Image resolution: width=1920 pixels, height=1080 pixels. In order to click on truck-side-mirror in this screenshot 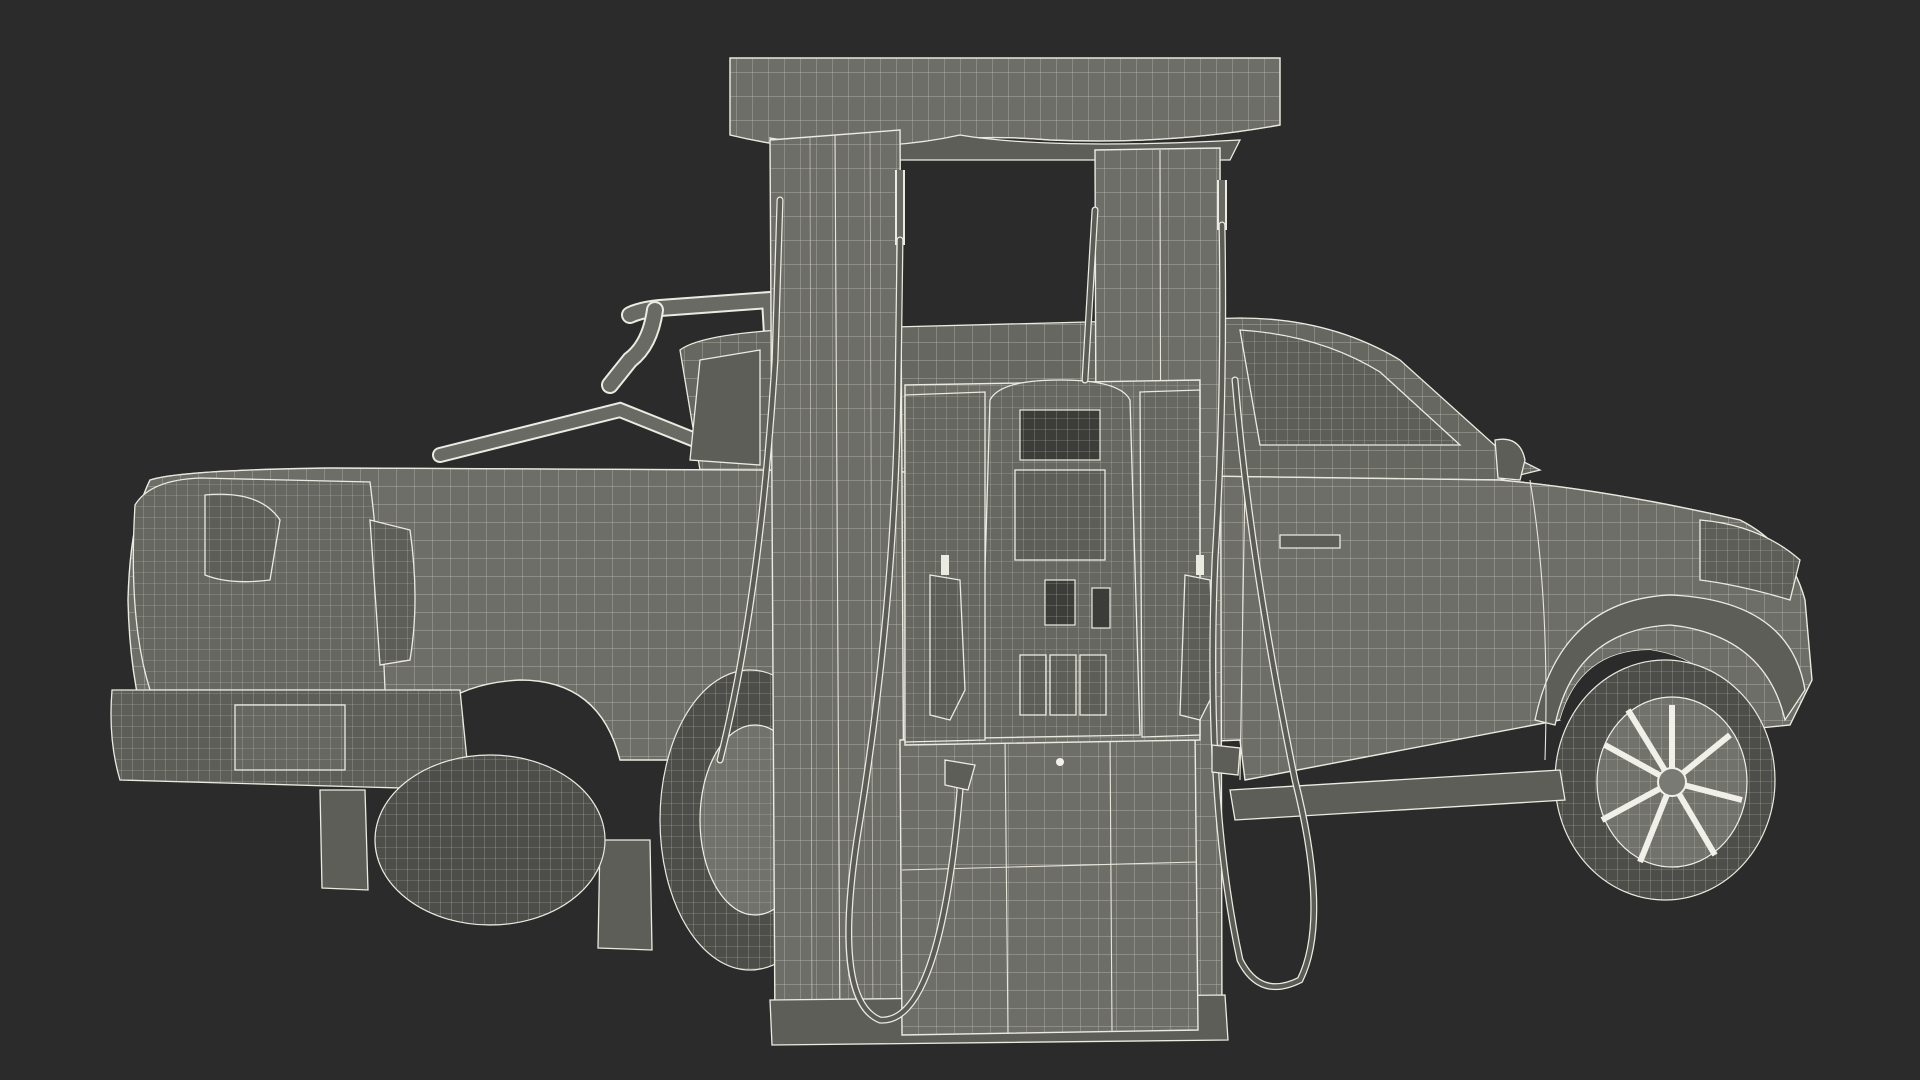, I will do `click(1510, 459)`.